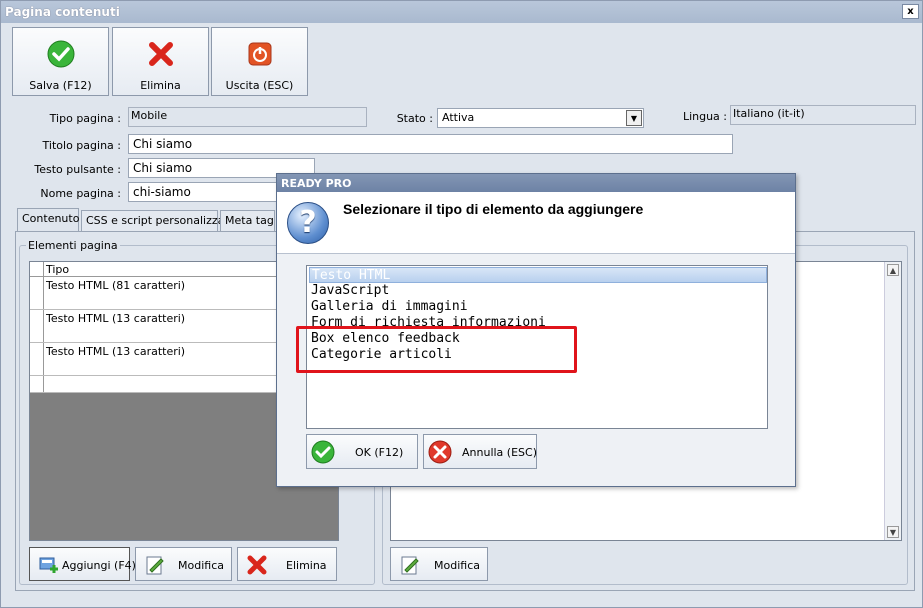 This screenshot has height=608, width=923. I want to click on tab-css-script: CSS e script personalizzati, so click(156, 221).